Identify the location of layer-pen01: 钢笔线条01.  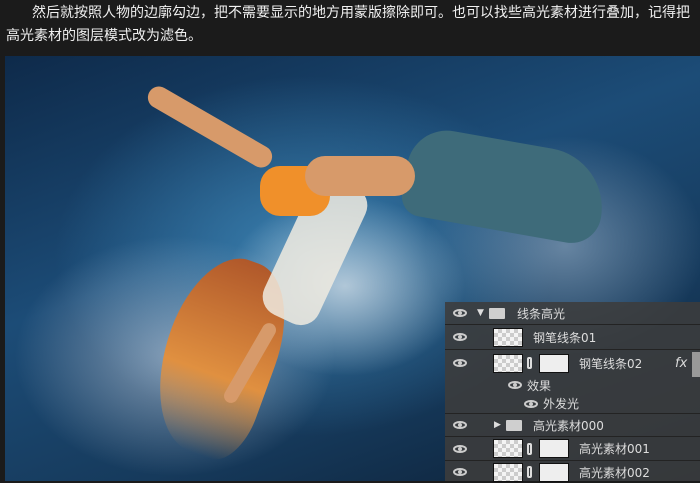
(572, 337).